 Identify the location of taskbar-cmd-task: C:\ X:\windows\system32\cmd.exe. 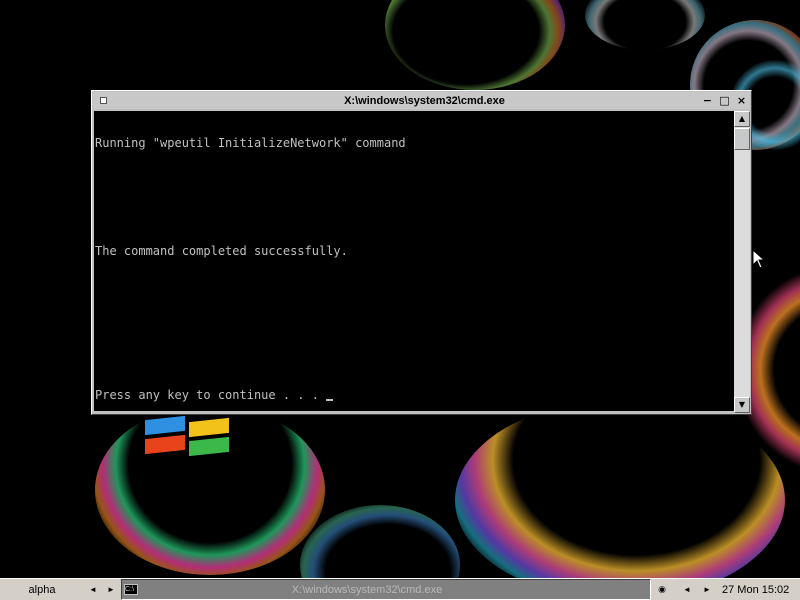
(386, 589).